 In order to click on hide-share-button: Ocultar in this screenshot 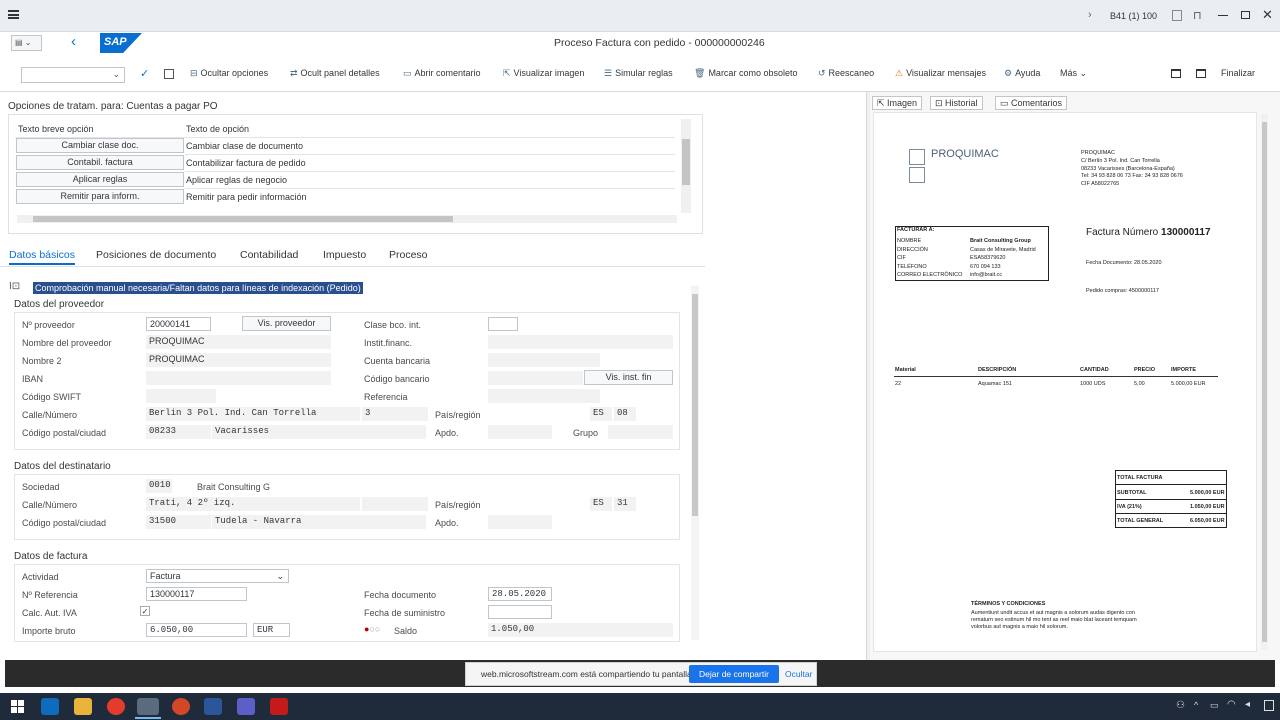, I will do `click(798, 674)`.